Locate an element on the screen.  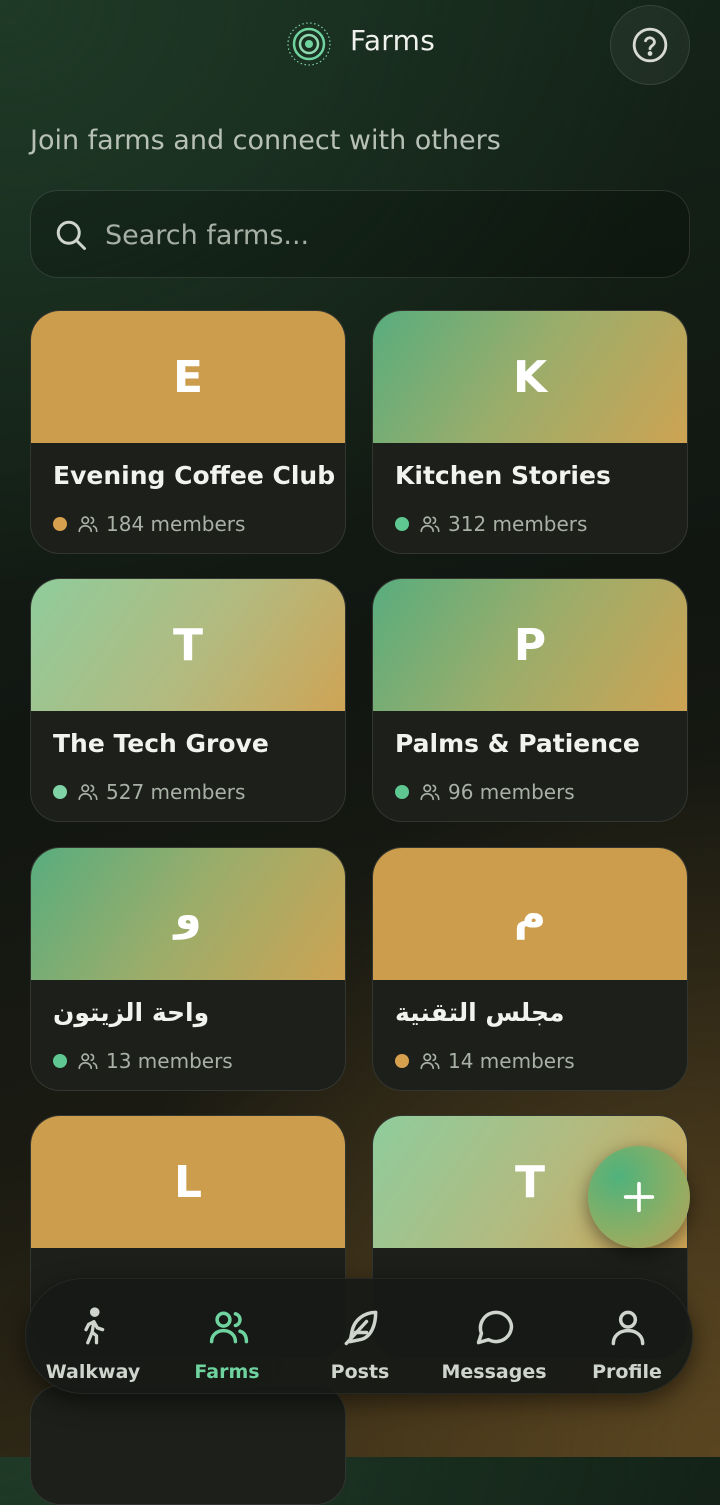
farm-initial: و is located at coordinates (188, 914).